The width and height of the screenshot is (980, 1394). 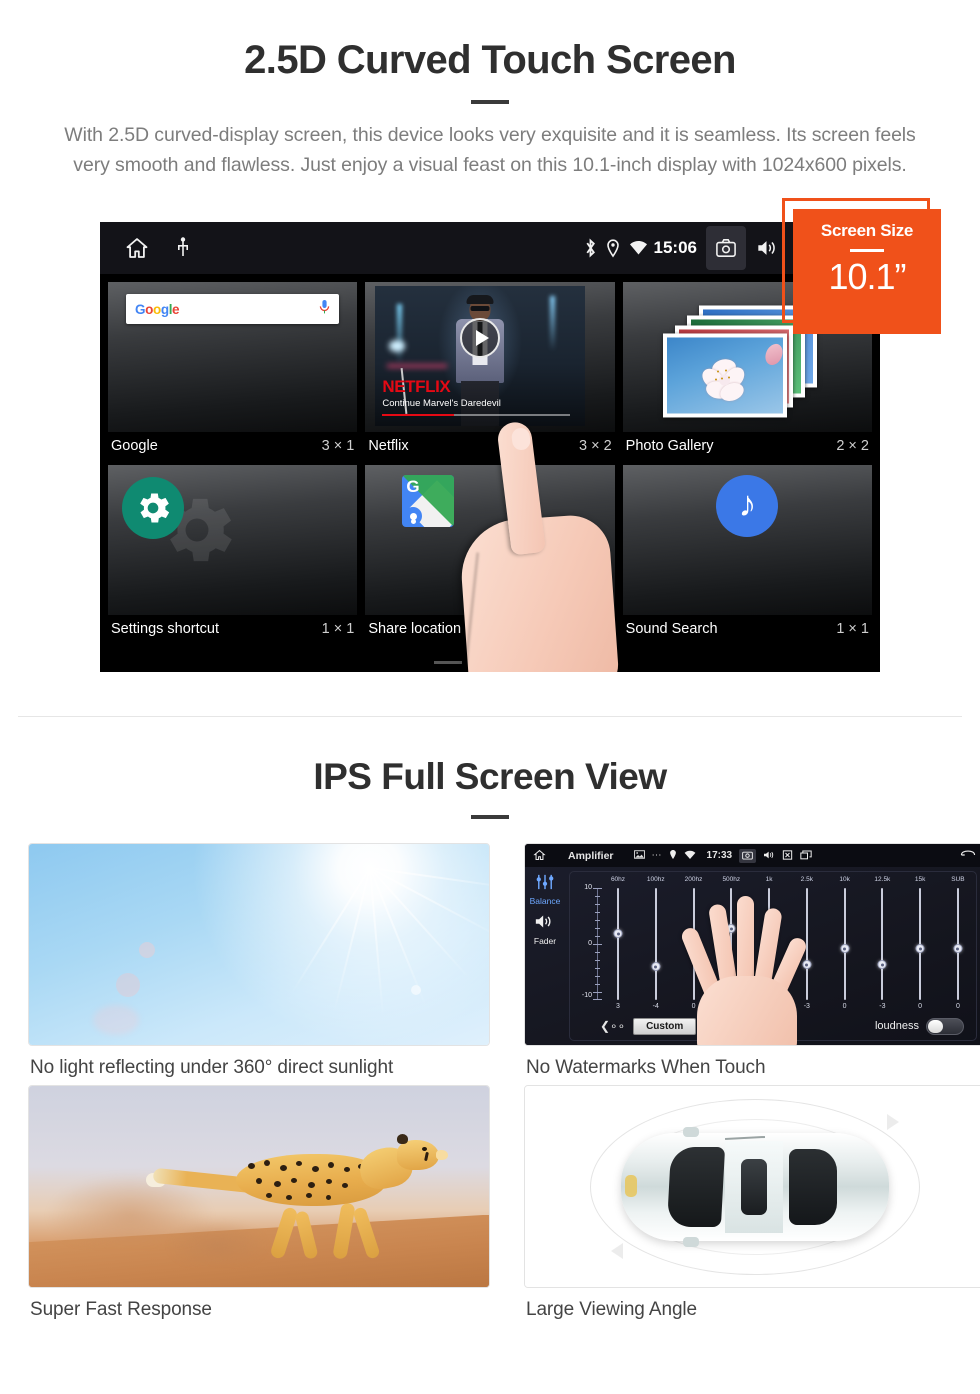 I want to click on amp-camera-icon, so click(x=748, y=855).